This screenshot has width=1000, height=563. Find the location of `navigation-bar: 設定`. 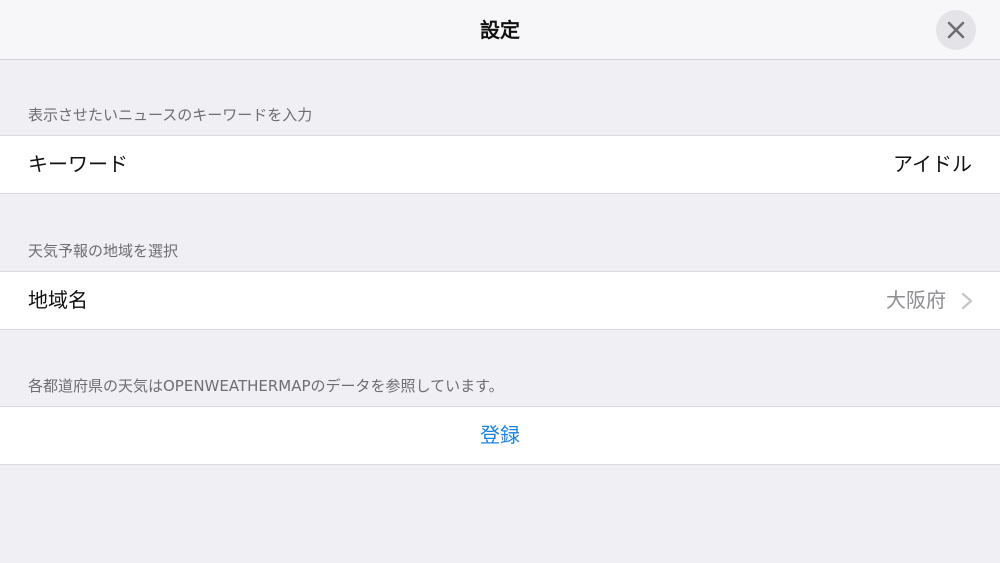

navigation-bar: 設定 is located at coordinates (500, 30).